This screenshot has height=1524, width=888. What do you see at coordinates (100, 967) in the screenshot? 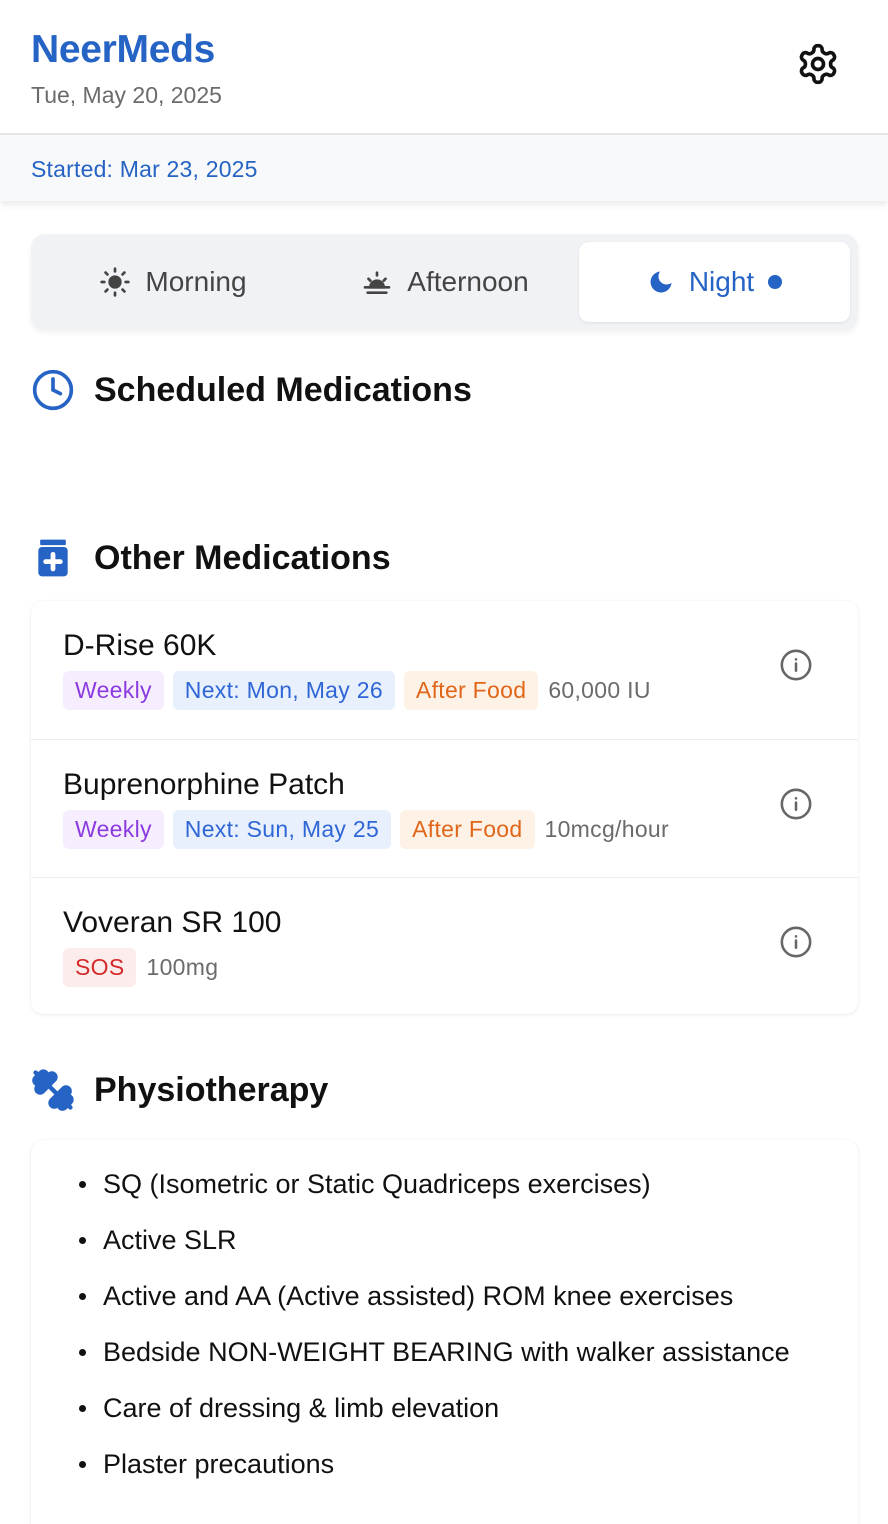
I see `frequency-badge: SOS` at bounding box center [100, 967].